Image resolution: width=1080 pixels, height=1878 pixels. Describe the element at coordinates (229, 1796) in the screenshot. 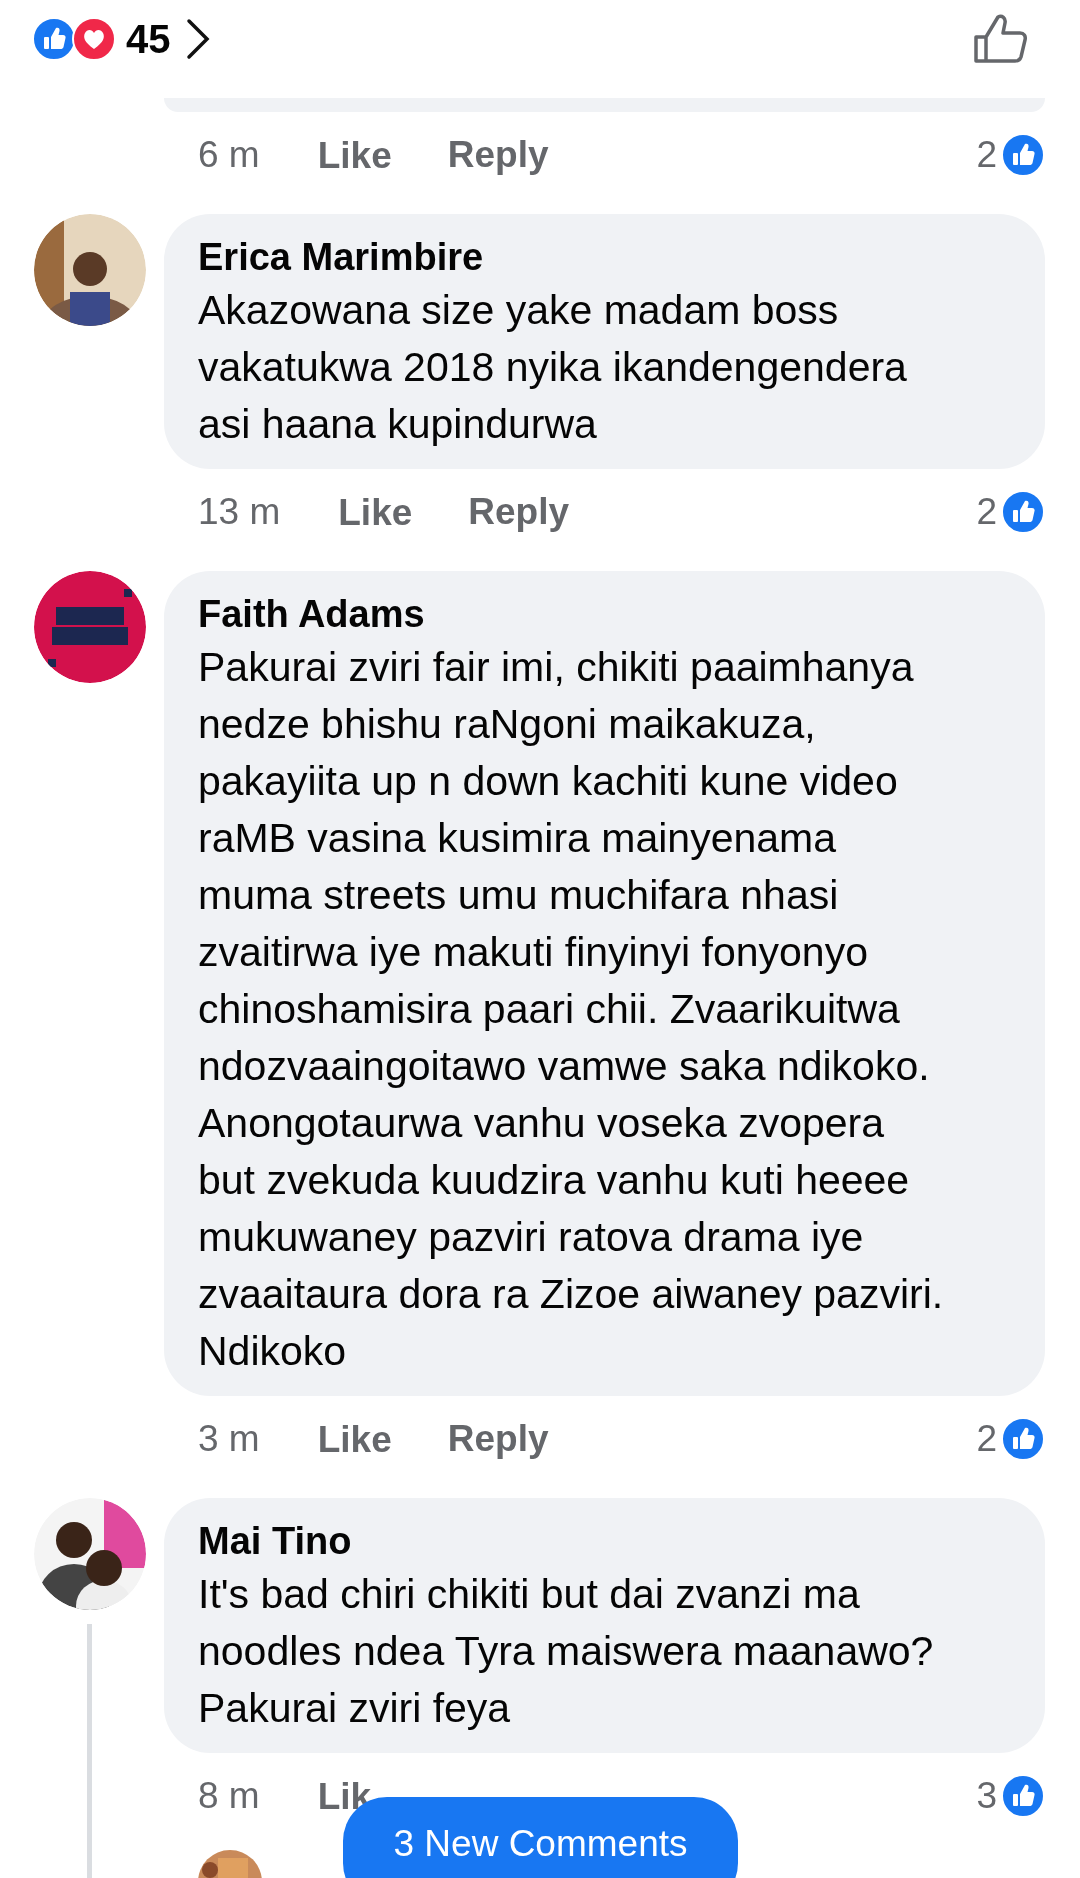

I see `comment-time: 8 m` at that location.